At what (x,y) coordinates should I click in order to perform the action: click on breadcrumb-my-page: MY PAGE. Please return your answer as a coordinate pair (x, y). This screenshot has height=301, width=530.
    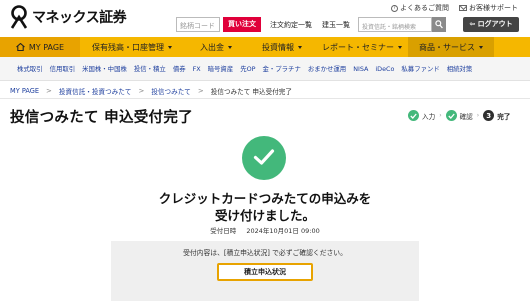
    Looking at the image, I should click on (24, 91).